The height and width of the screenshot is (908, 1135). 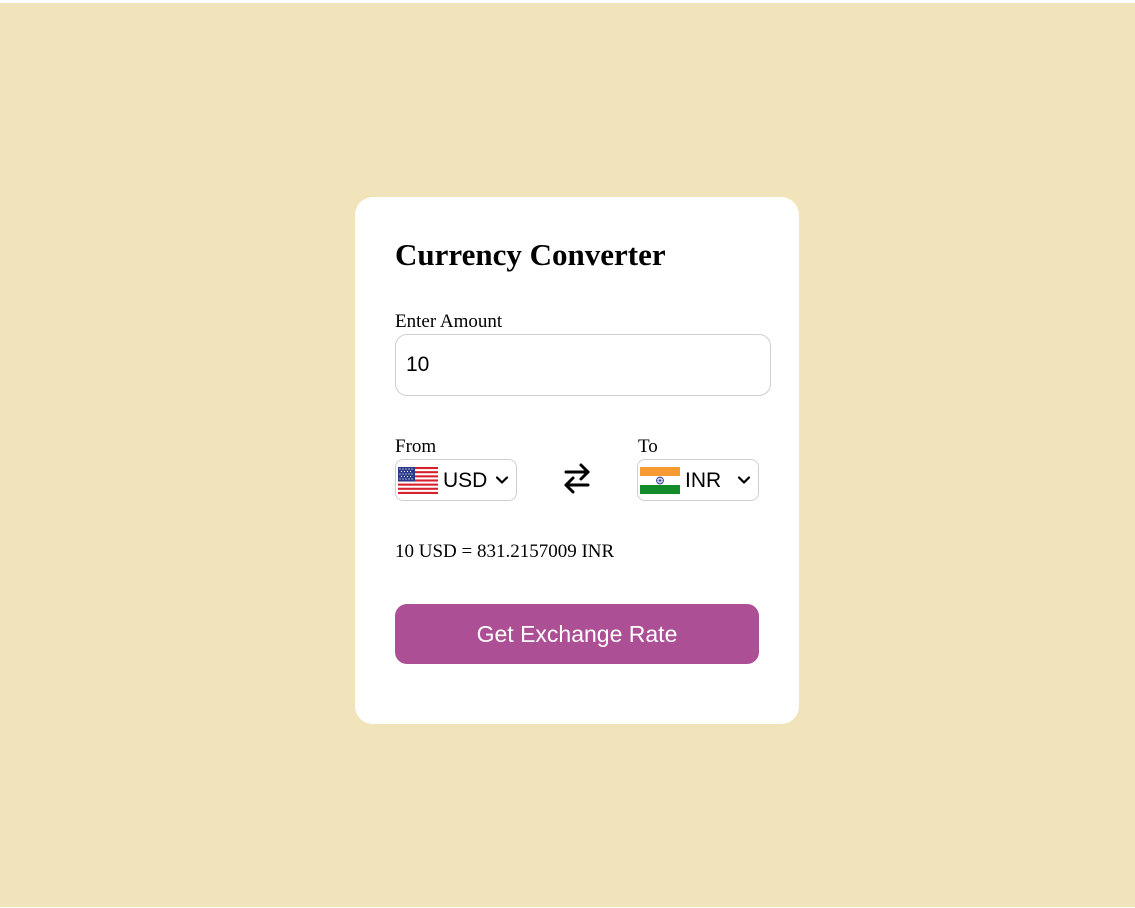 I want to click on to-currency-code: INR, so click(x=703, y=480).